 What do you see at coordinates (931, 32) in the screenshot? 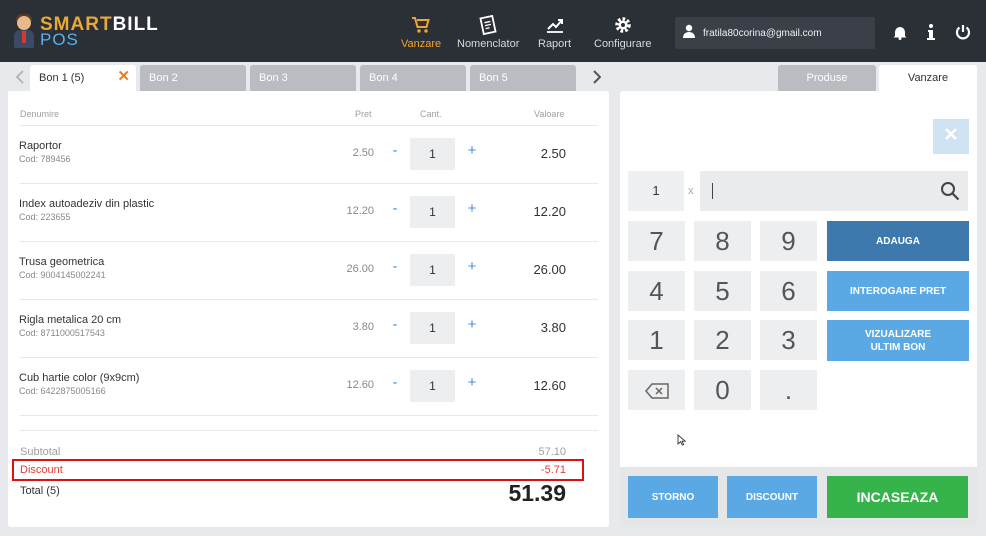
I see `info-icon` at bounding box center [931, 32].